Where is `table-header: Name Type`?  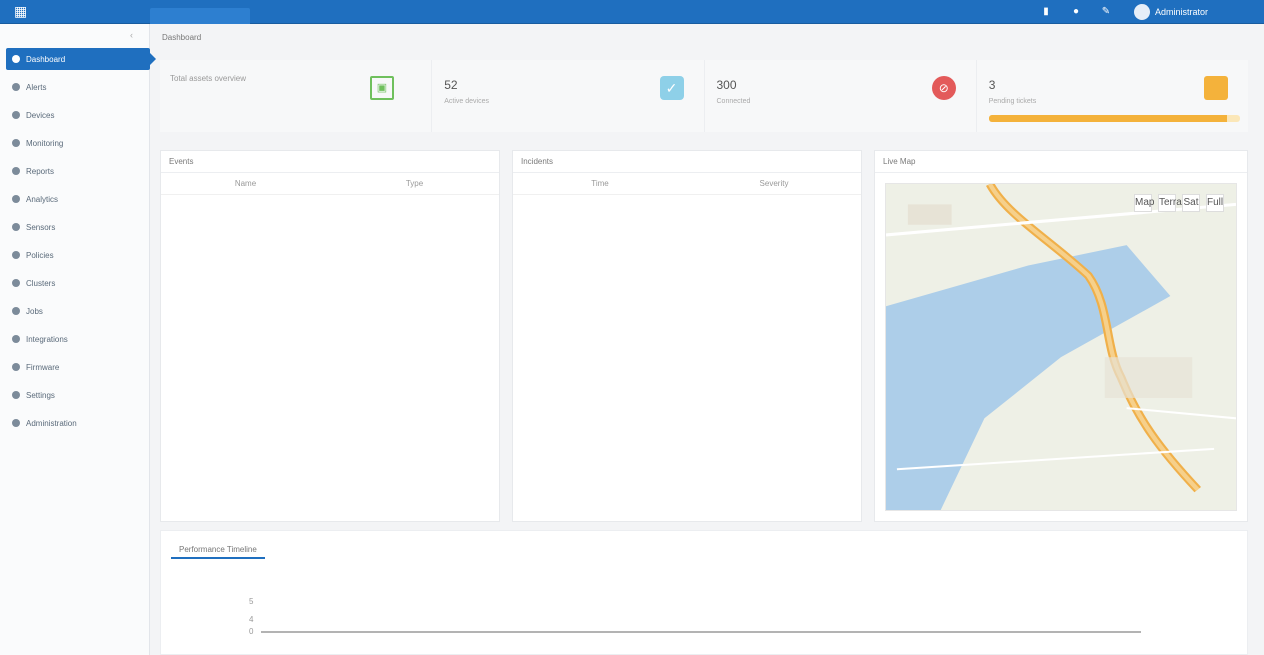
table-header: Name Type is located at coordinates (330, 184).